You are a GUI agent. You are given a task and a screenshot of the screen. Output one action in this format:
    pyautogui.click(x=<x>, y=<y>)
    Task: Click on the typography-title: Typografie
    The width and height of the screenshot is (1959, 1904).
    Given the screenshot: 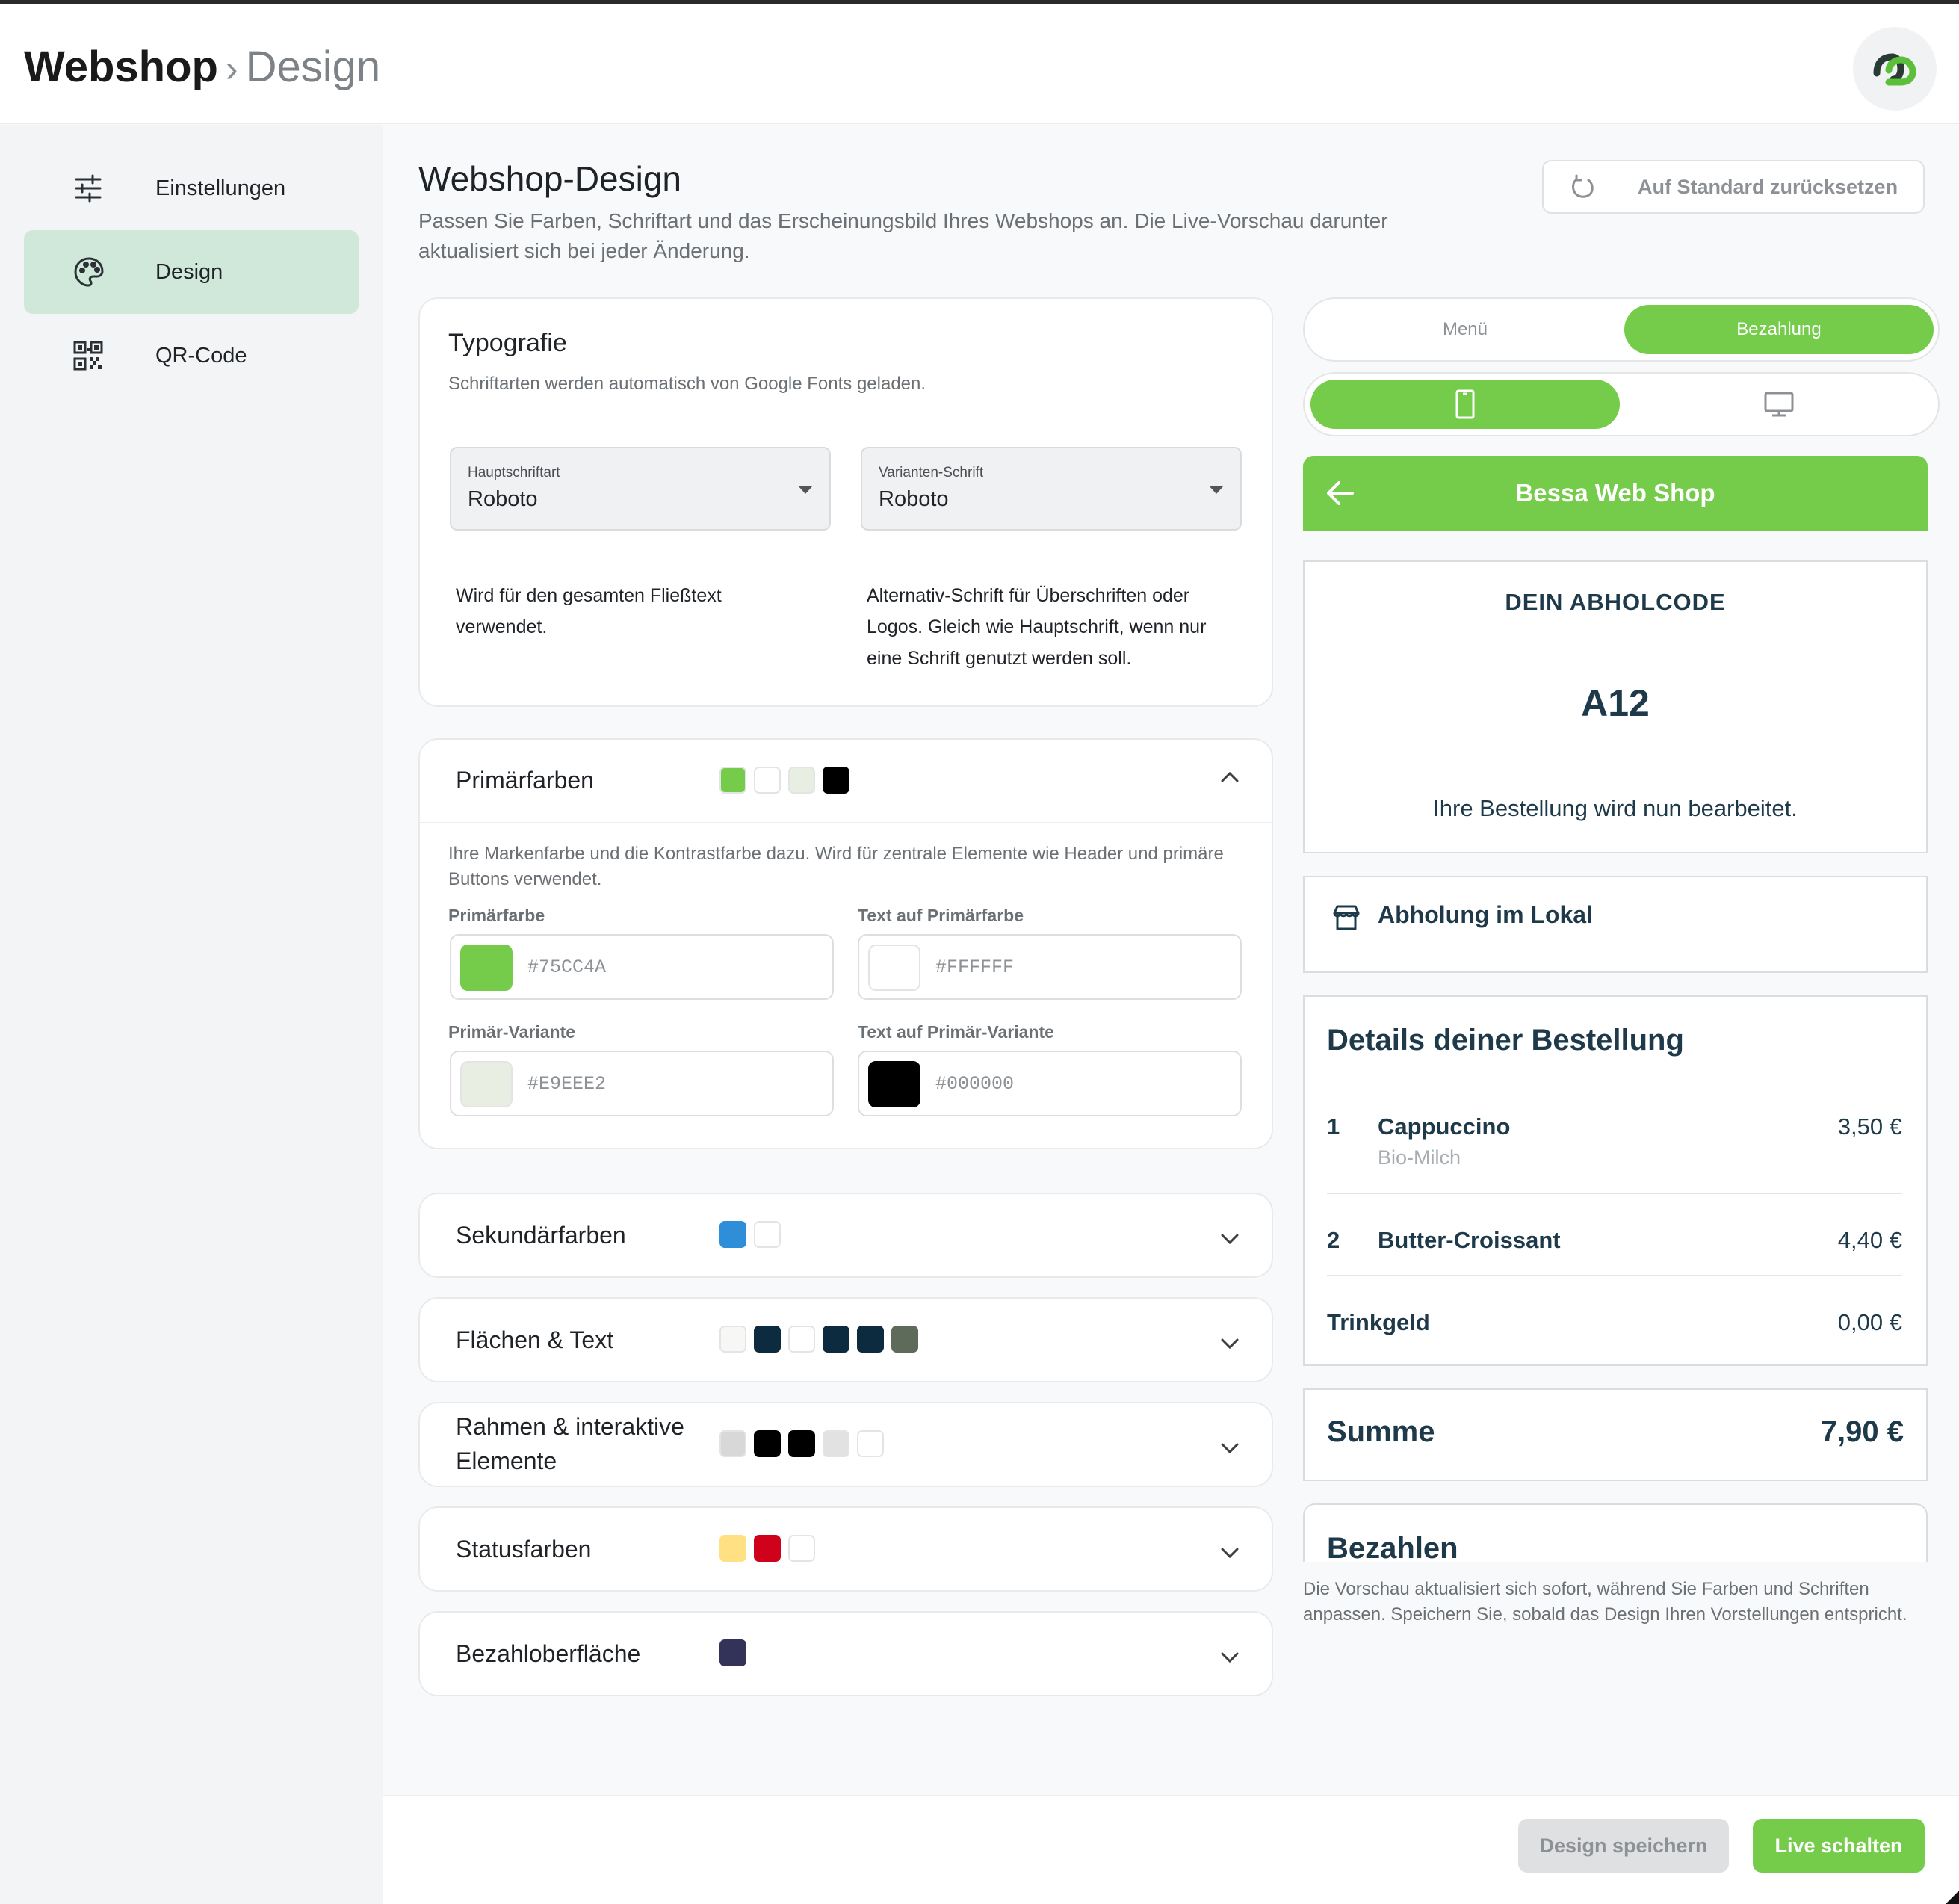 What is the action you would take?
    pyautogui.click(x=508, y=343)
    